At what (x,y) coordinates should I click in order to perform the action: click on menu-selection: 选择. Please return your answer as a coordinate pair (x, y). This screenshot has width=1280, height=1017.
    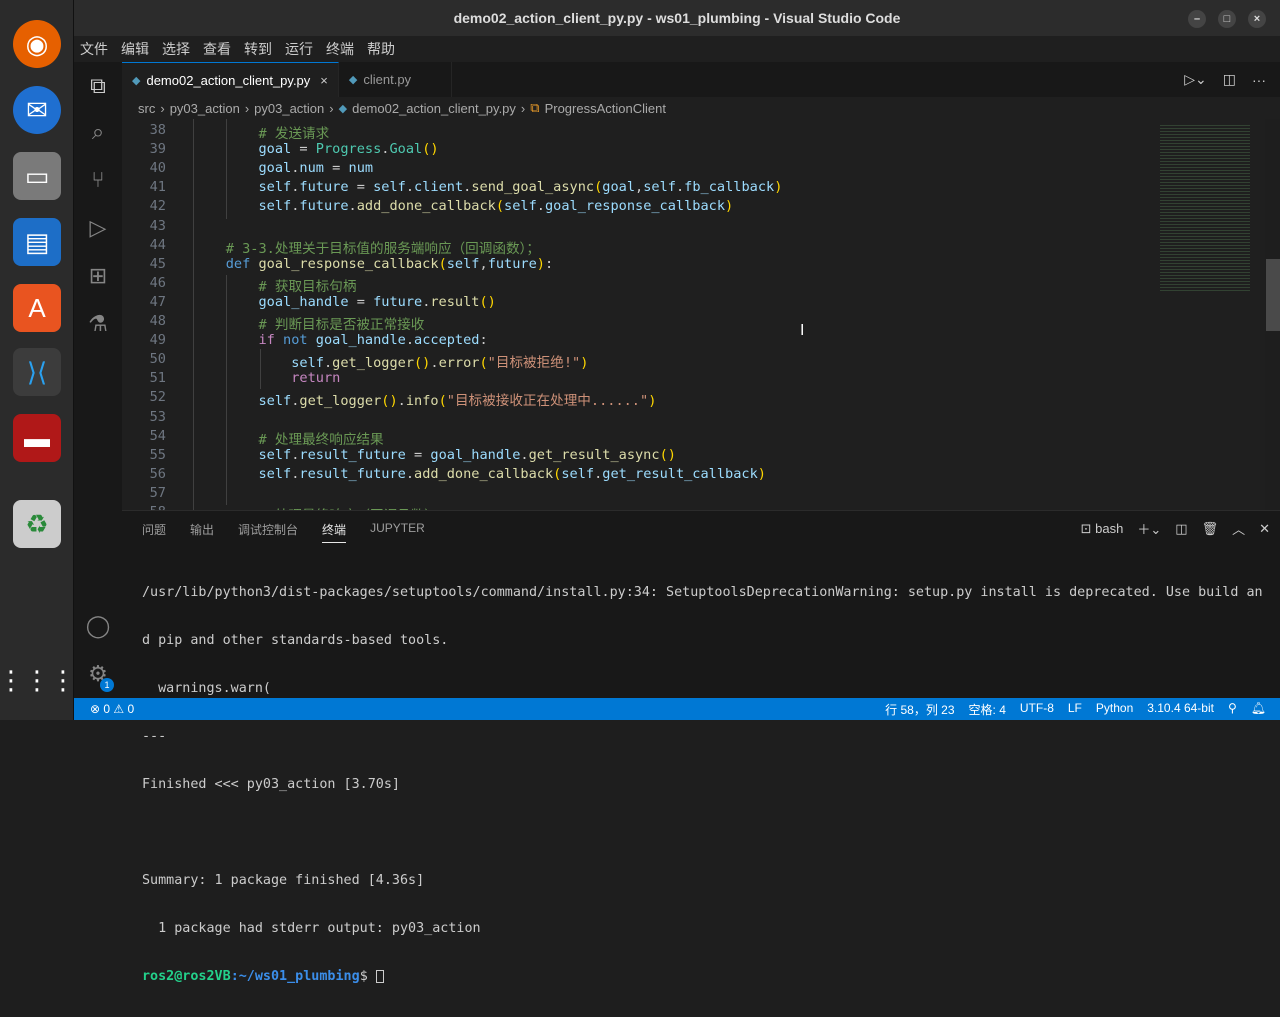
    Looking at the image, I should click on (176, 49).